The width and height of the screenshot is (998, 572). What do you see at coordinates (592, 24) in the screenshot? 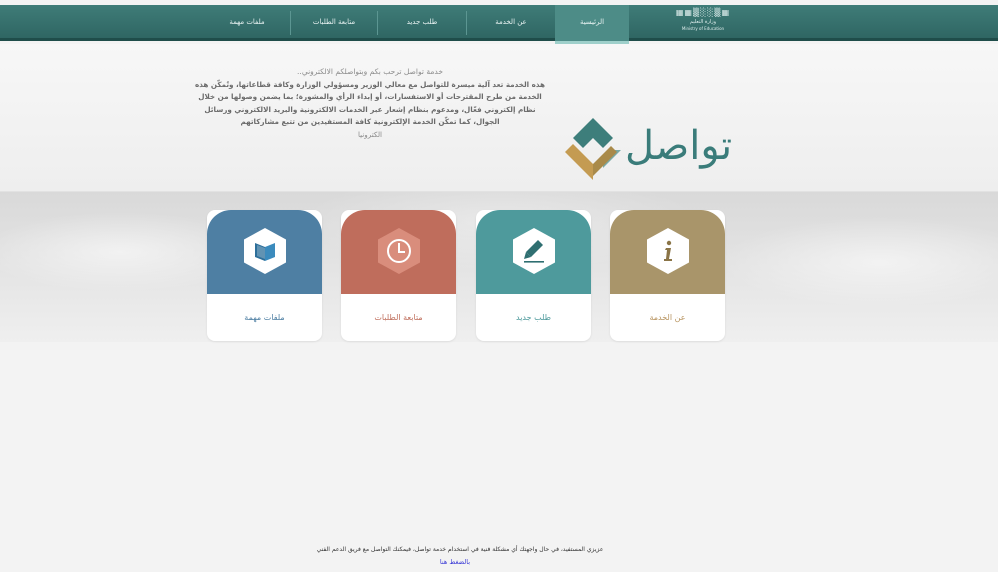
I see `nav-item-home: الرئيسية` at bounding box center [592, 24].